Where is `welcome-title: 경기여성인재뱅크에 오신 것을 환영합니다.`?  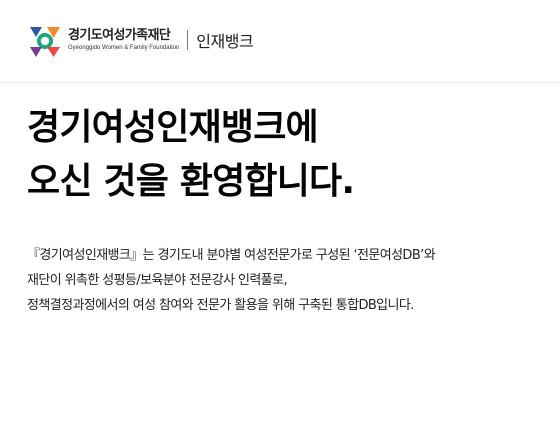
welcome-title: 경기여성인재뱅크에 오신 것을 환영합니다. is located at coordinates (191, 155).